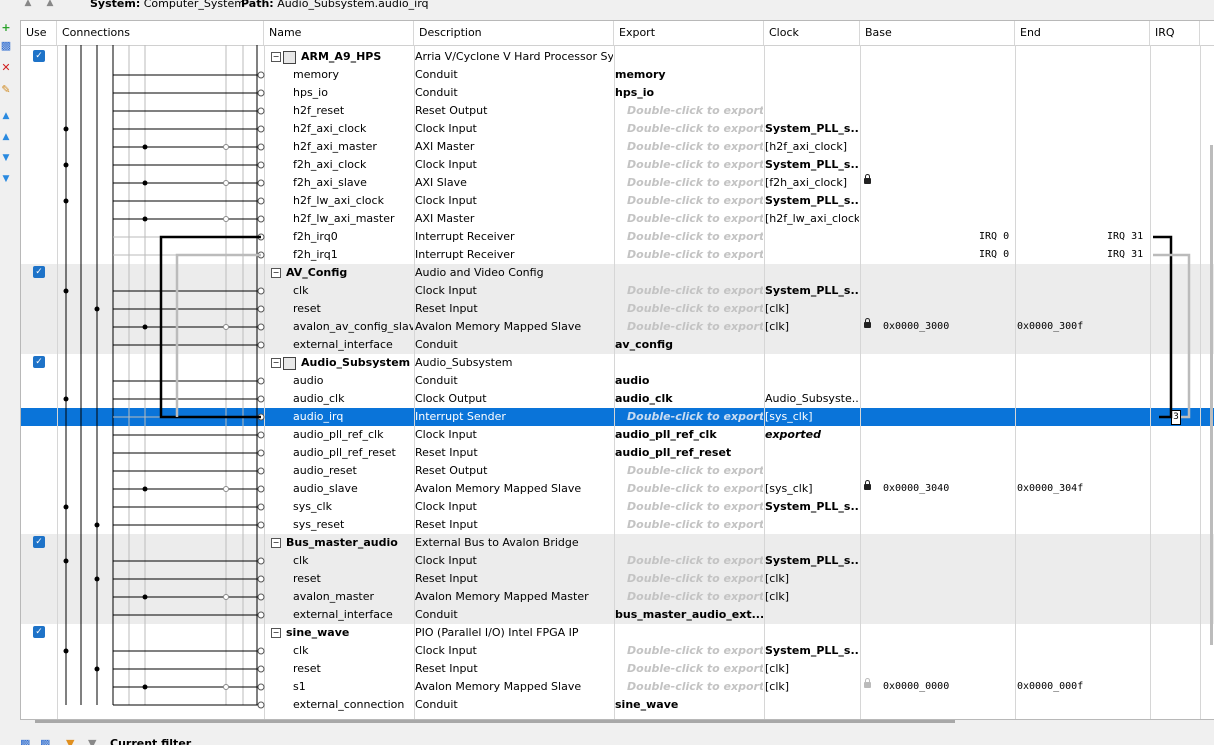 This screenshot has height=745, width=1214. What do you see at coordinates (6, 116) in the screenshot?
I see `move-top-icon: ▲` at bounding box center [6, 116].